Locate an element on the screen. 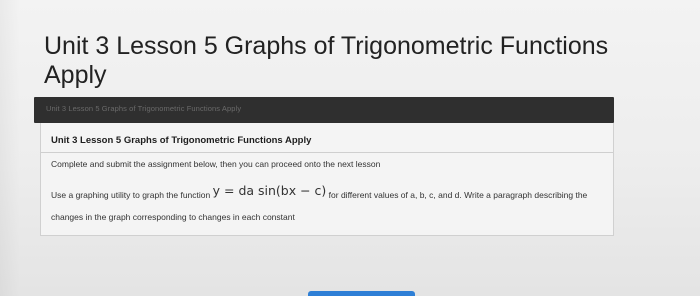  divider is located at coordinates (327, 152).